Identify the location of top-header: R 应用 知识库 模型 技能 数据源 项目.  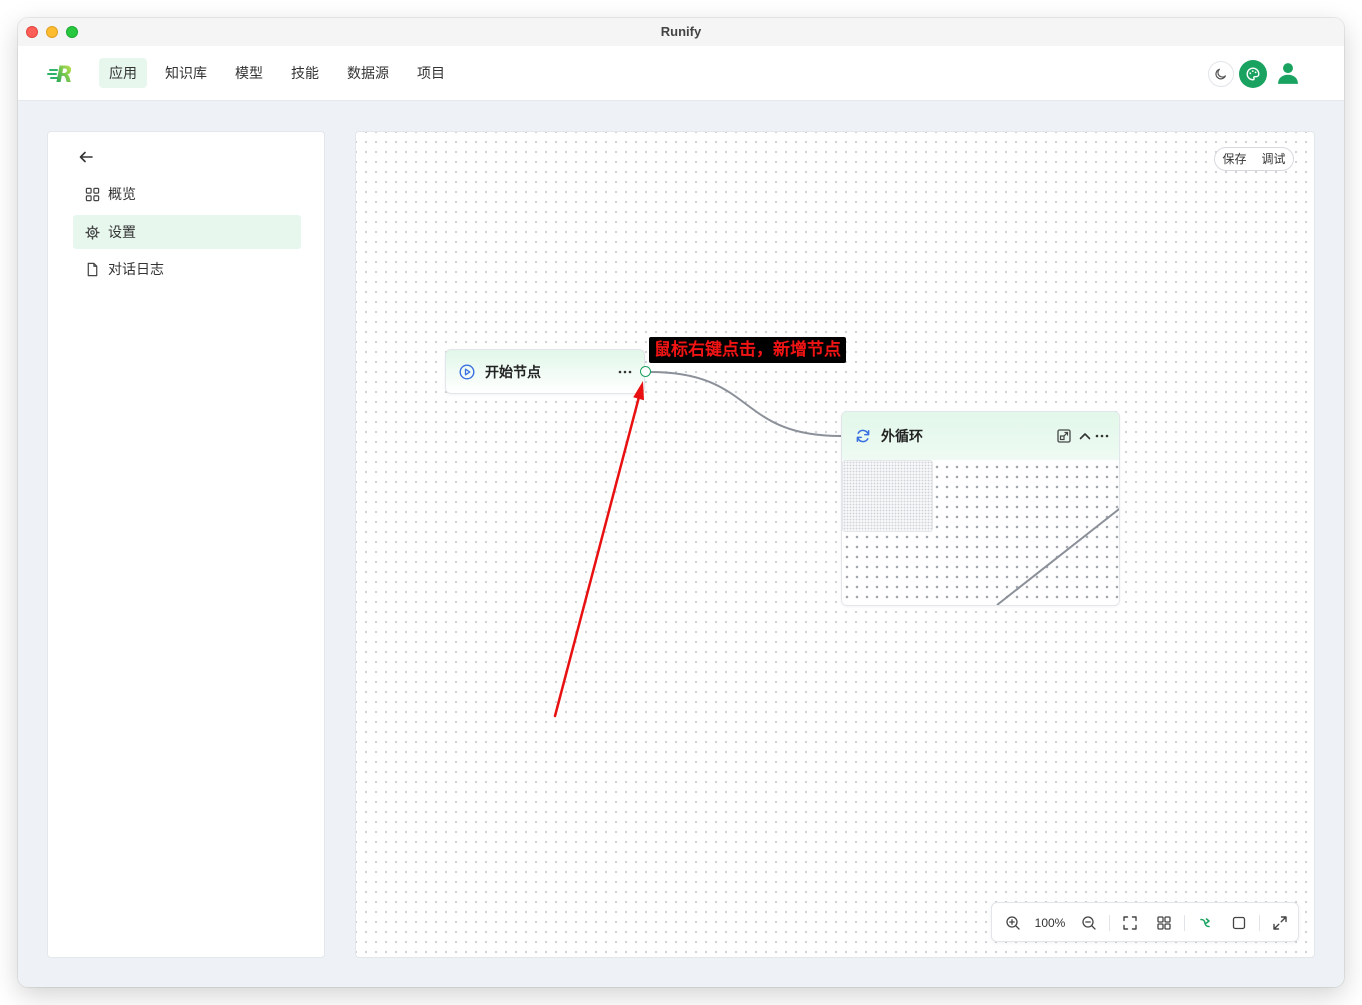
(681, 73).